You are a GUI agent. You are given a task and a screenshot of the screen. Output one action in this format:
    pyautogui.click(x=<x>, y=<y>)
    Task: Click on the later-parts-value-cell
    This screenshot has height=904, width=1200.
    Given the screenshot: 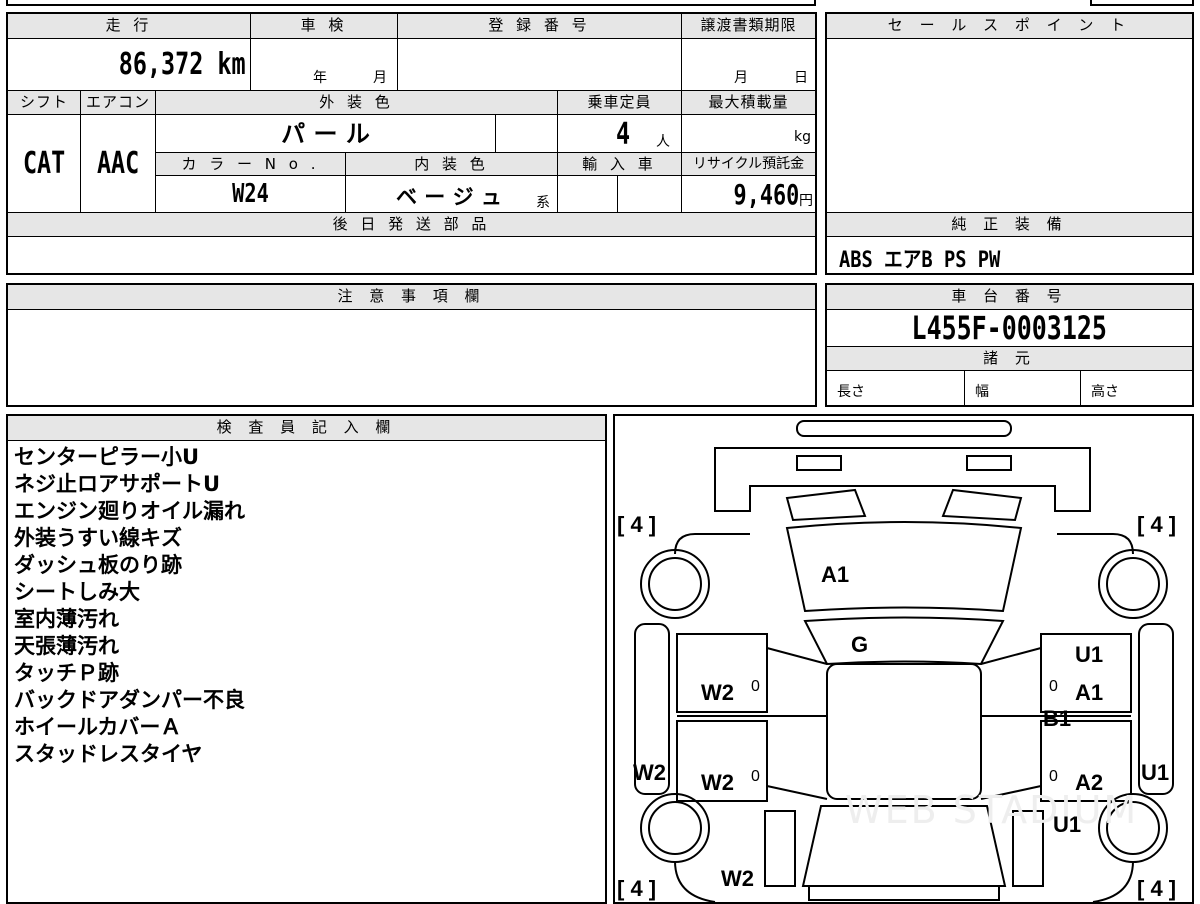 What is the action you would take?
    pyautogui.click(x=411, y=255)
    